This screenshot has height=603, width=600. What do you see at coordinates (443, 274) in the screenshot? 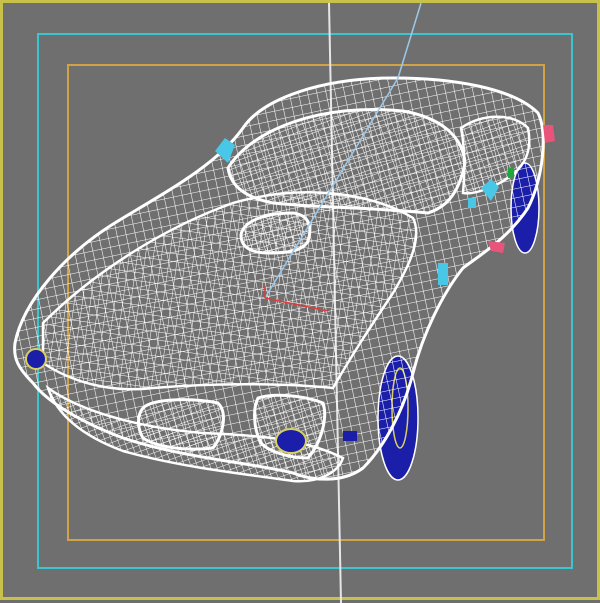
I see `side-marker-cyan` at bounding box center [443, 274].